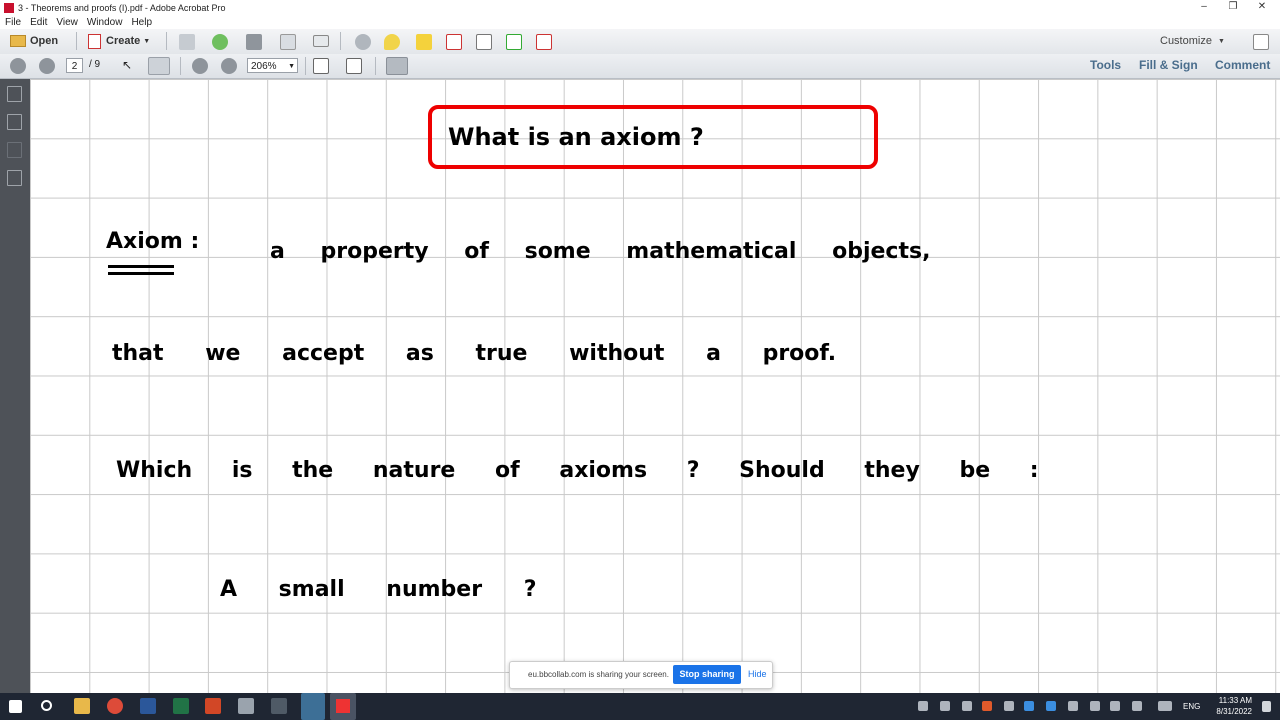 This screenshot has height=720, width=1280. What do you see at coordinates (141, 22) in the screenshot?
I see `menu-help: Help` at bounding box center [141, 22].